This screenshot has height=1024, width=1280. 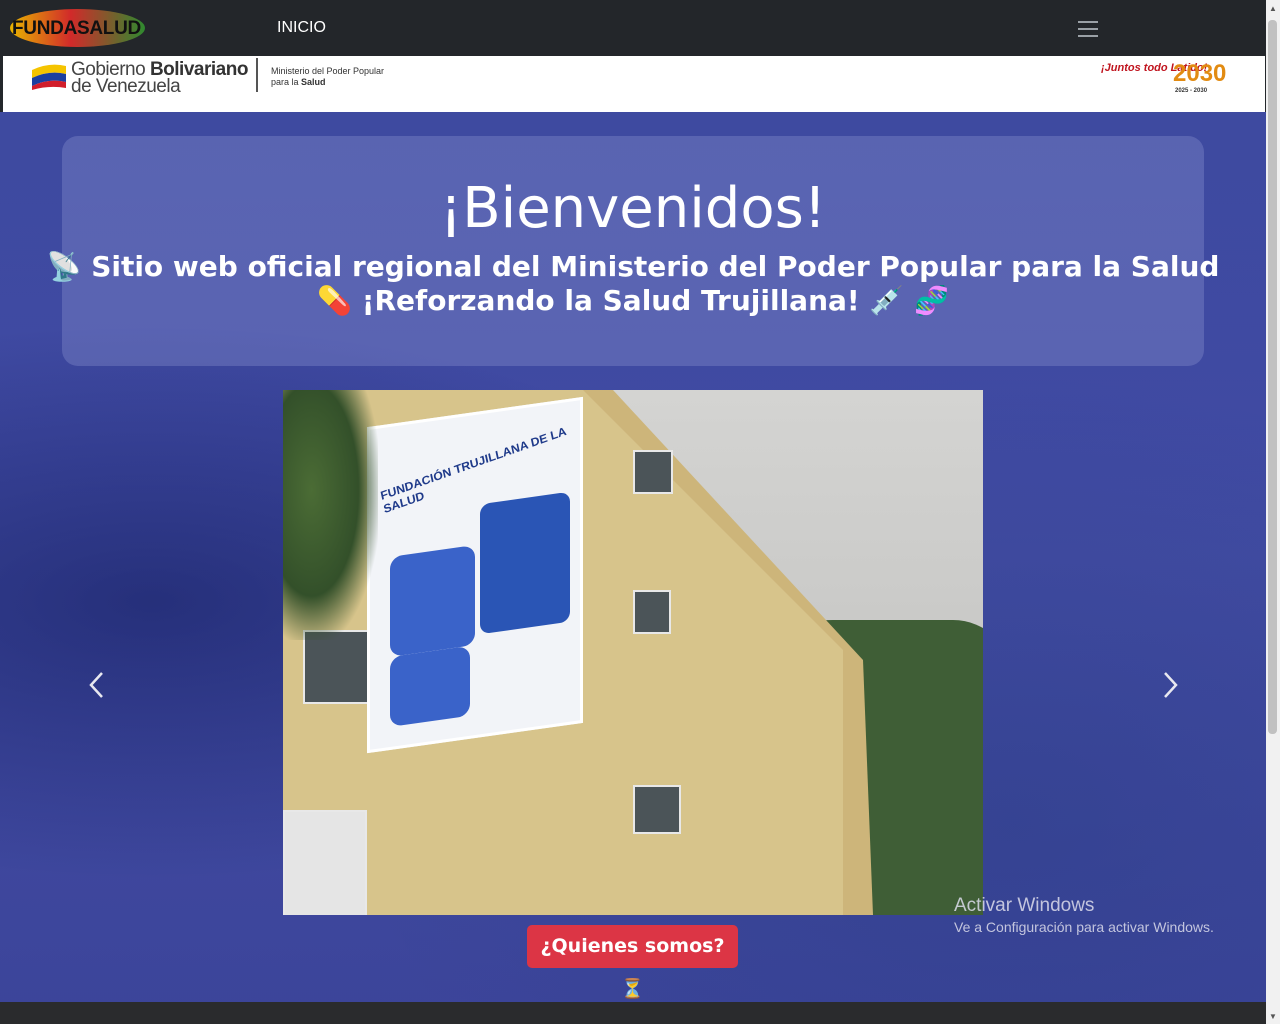 What do you see at coordinates (97, 685) in the screenshot?
I see `chevron-left-icon` at bounding box center [97, 685].